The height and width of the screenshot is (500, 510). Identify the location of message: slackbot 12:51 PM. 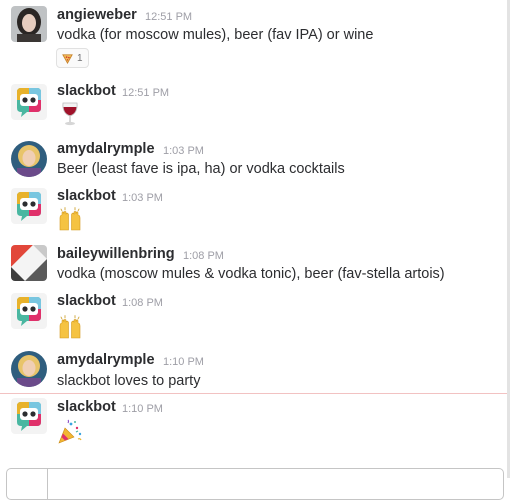
(253, 107).